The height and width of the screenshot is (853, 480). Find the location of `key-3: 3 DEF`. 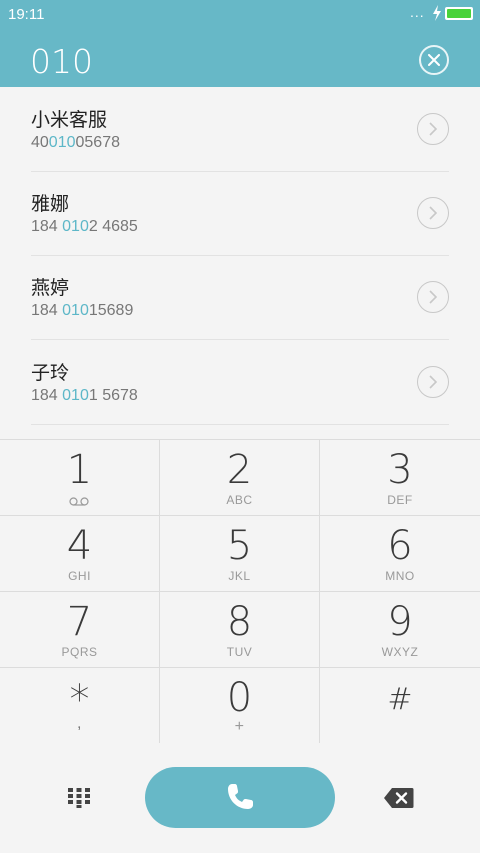

key-3: 3 DEF is located at coordinates (400, 478).